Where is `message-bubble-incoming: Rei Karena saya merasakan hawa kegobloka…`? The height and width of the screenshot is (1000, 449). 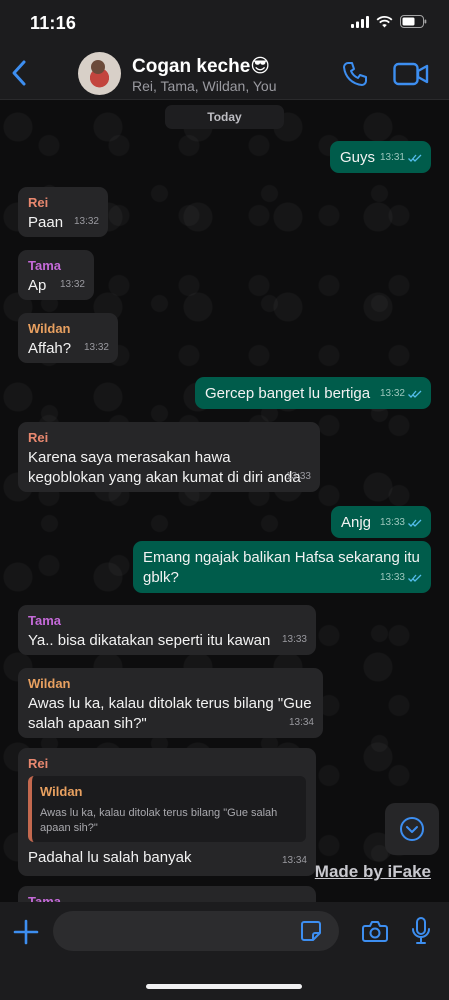 message-bubble-incoming: Rei Karena saya merasakan hawa kegobloka… is located at coordinates (169, 457).